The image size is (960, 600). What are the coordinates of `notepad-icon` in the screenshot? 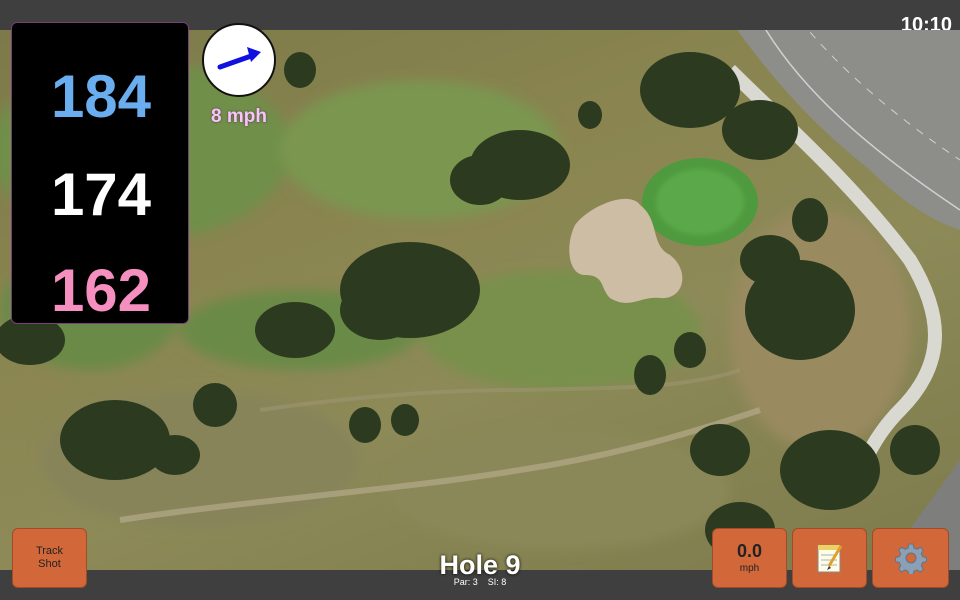 It's located at (829, 559).